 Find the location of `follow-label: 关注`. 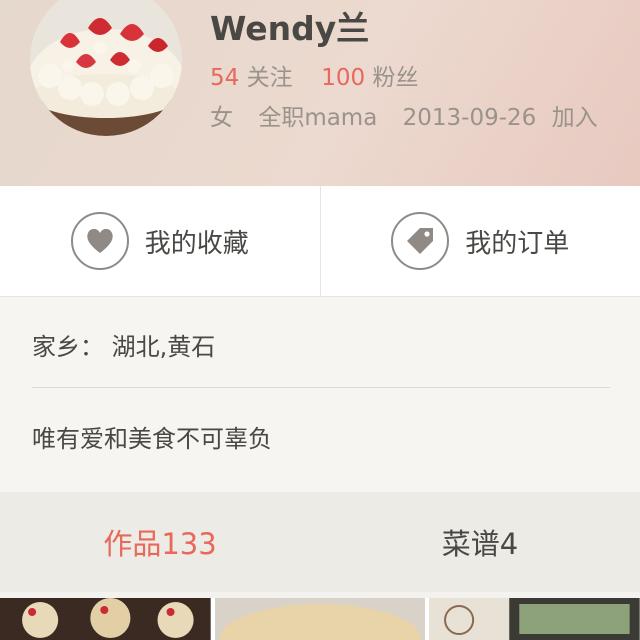

follow-label: 关注 is located at coordinates (270, 78).